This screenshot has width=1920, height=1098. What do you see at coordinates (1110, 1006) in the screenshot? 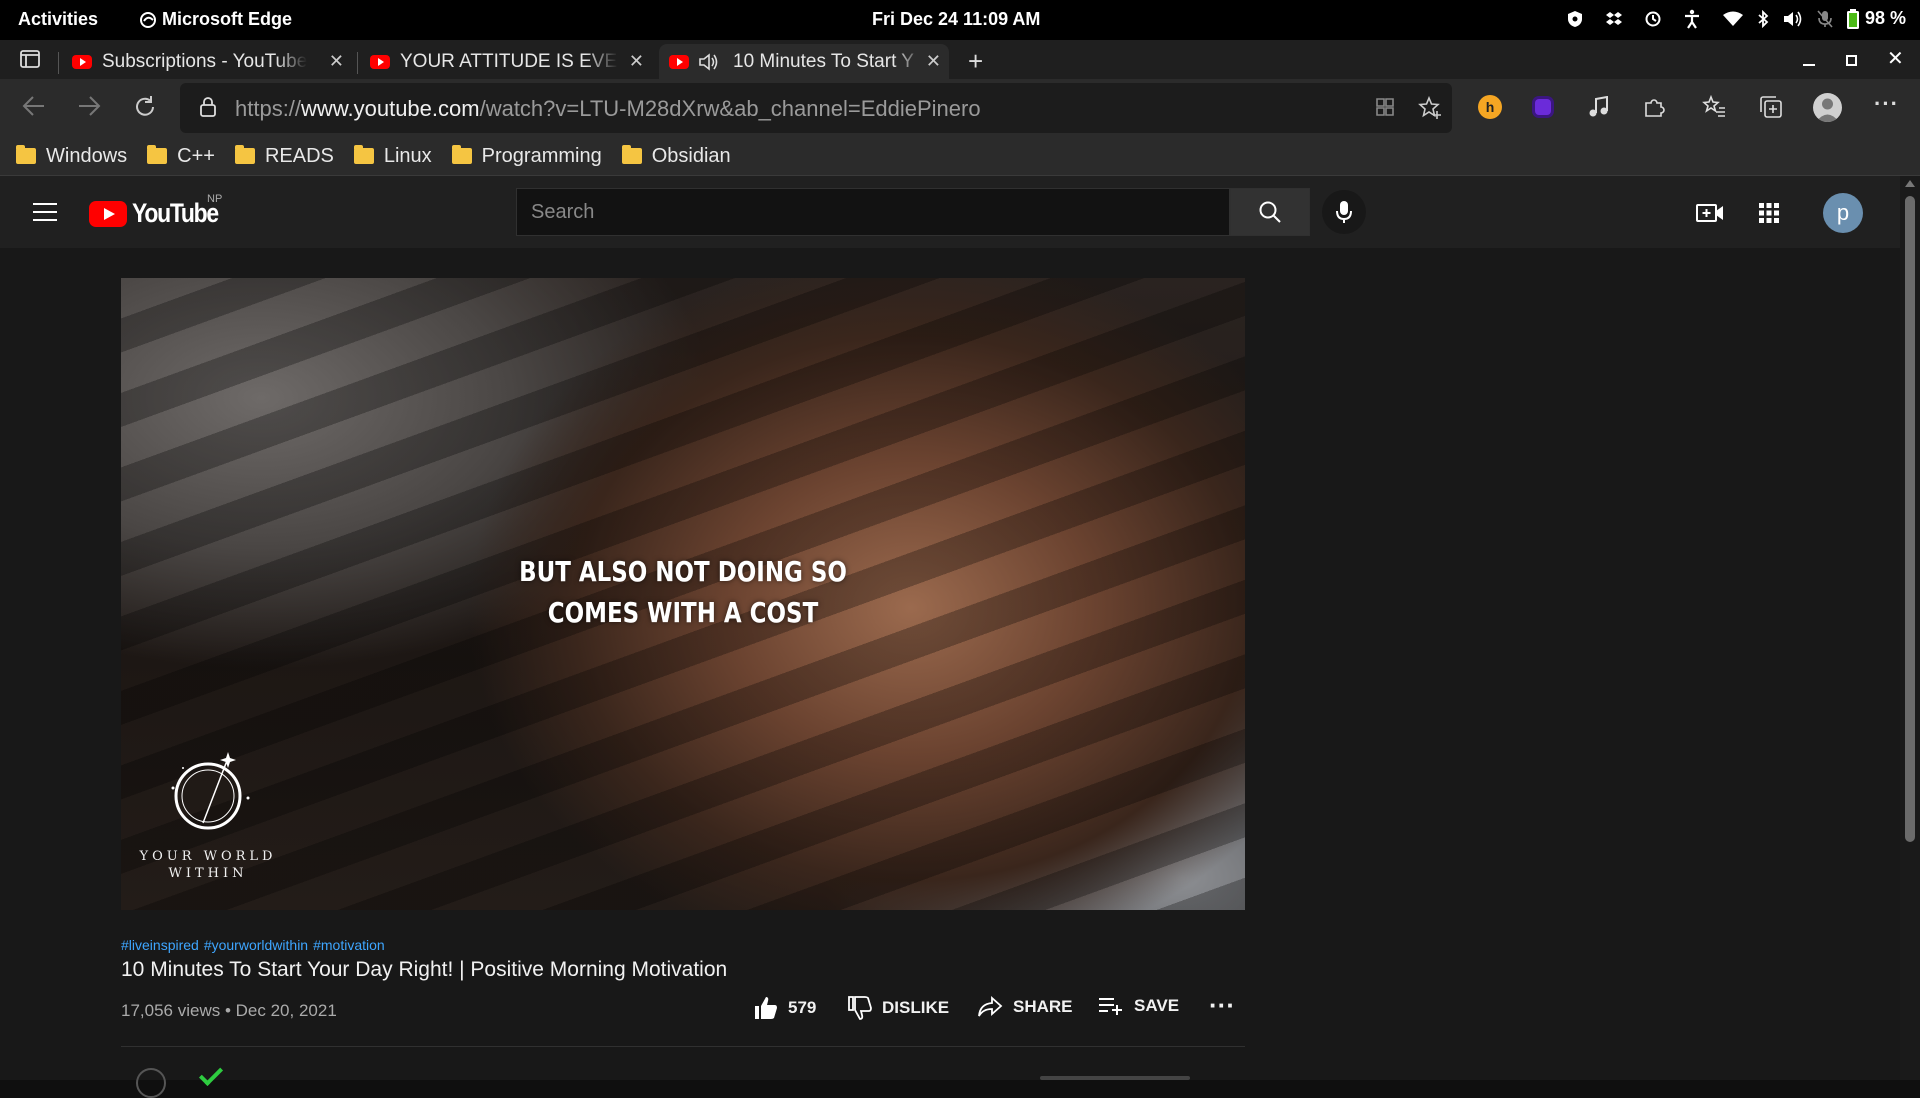
I see `playlist-add-icon` at bounding box center [1110, 1006].